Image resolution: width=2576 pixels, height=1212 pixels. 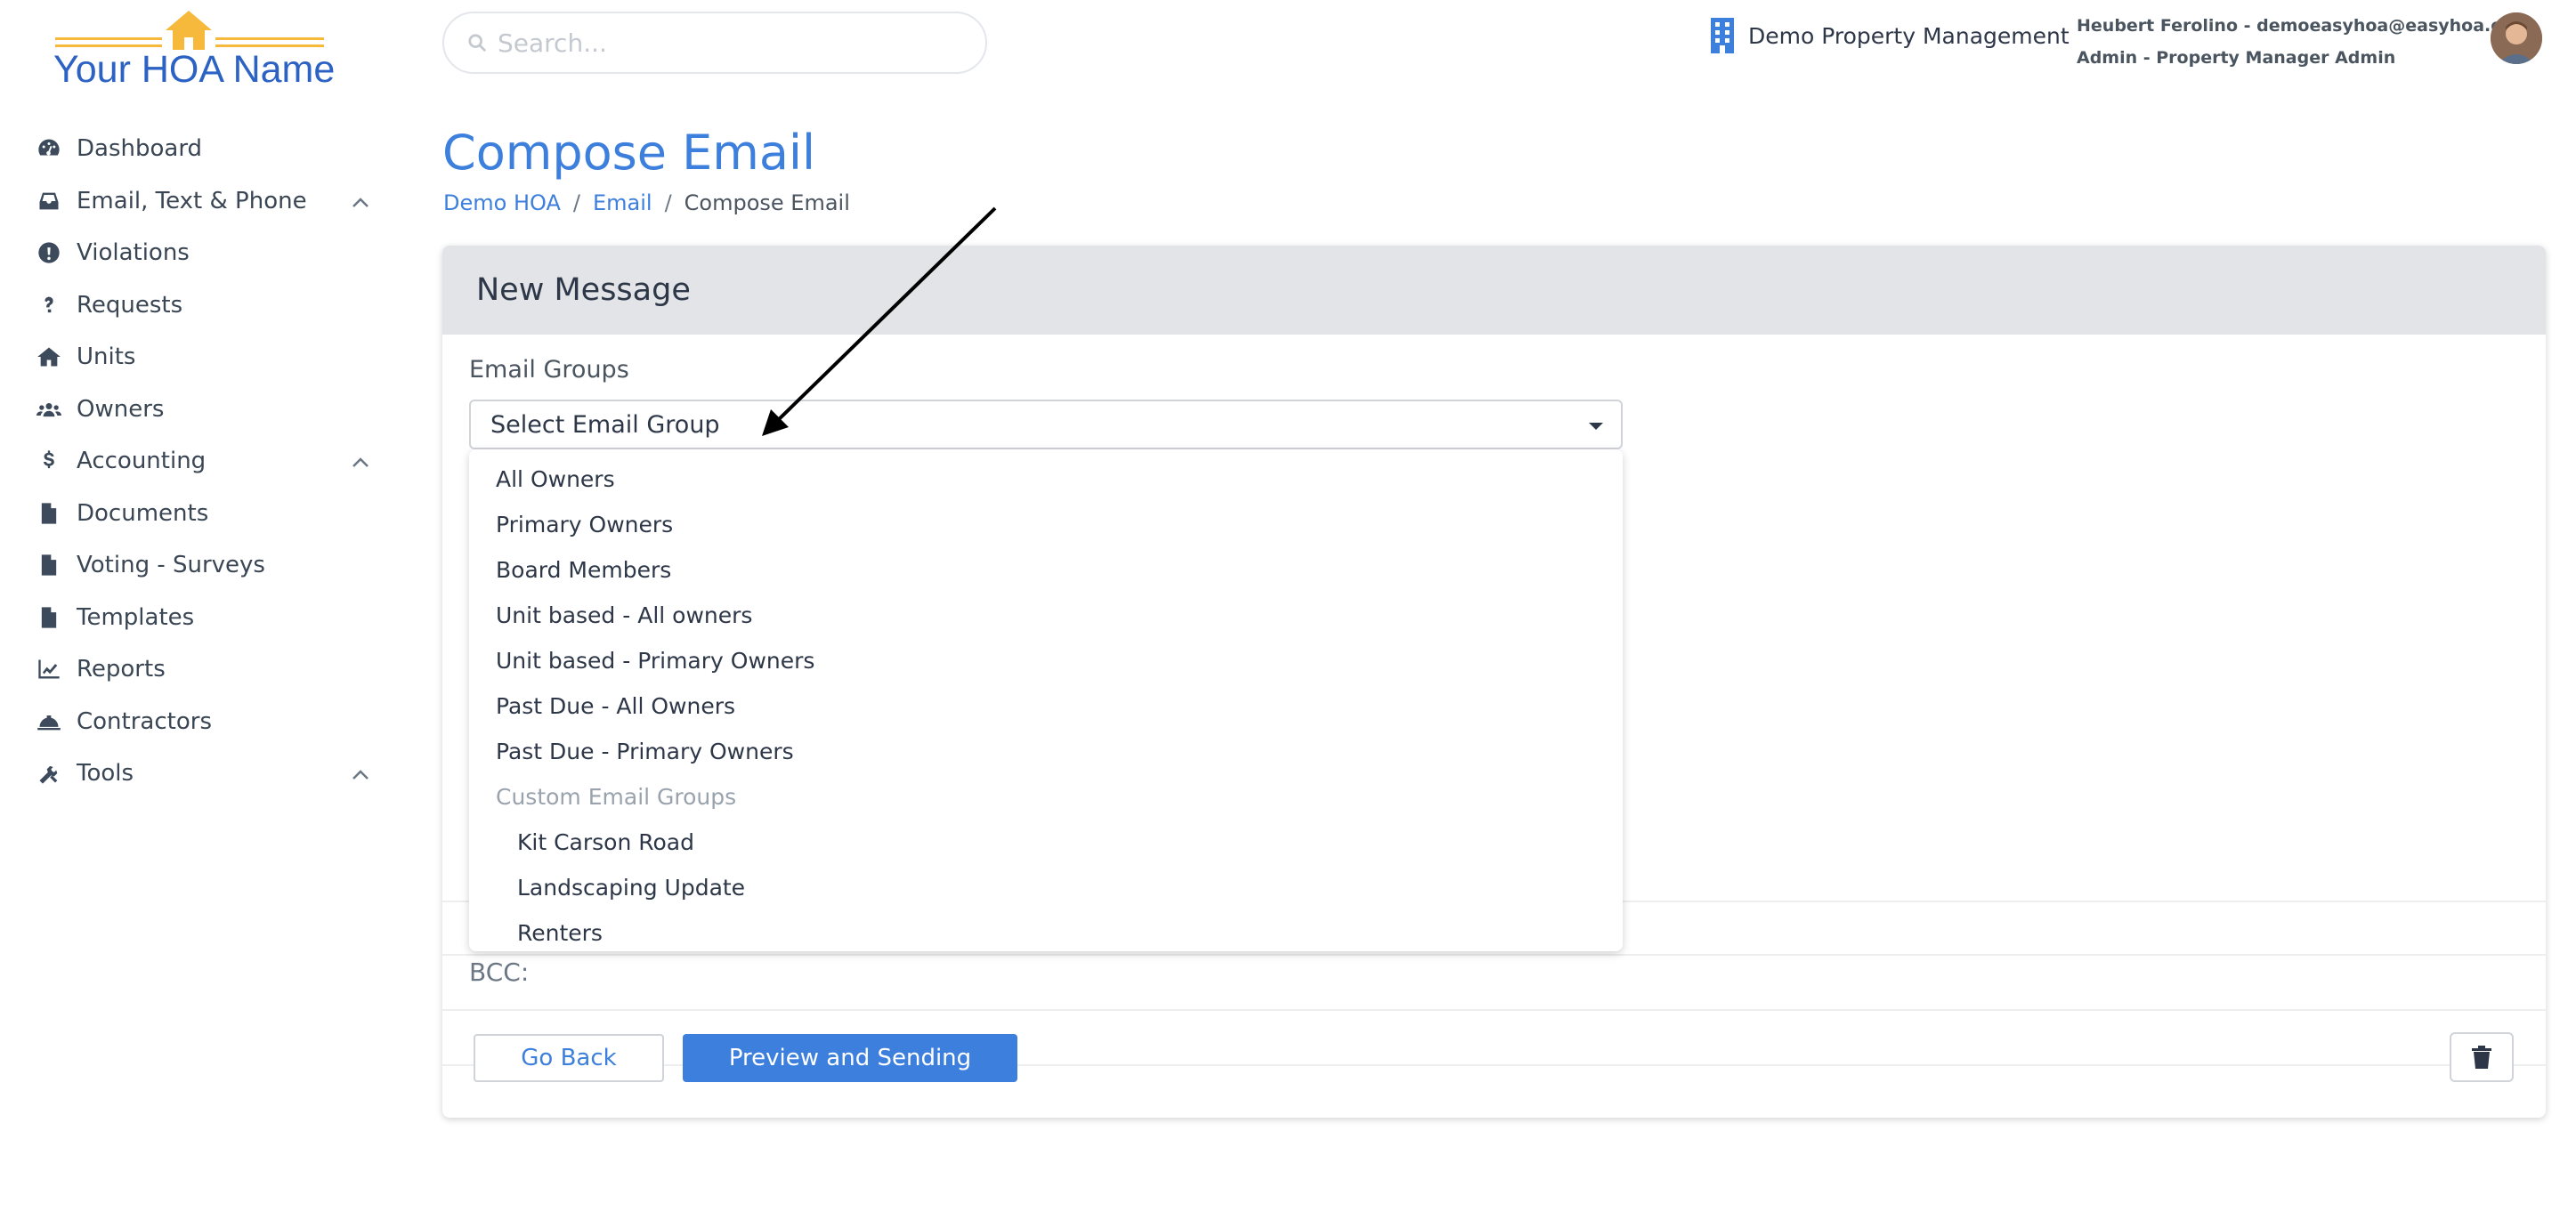 I want to click on inbox-icon, so click(x=49, y=201).